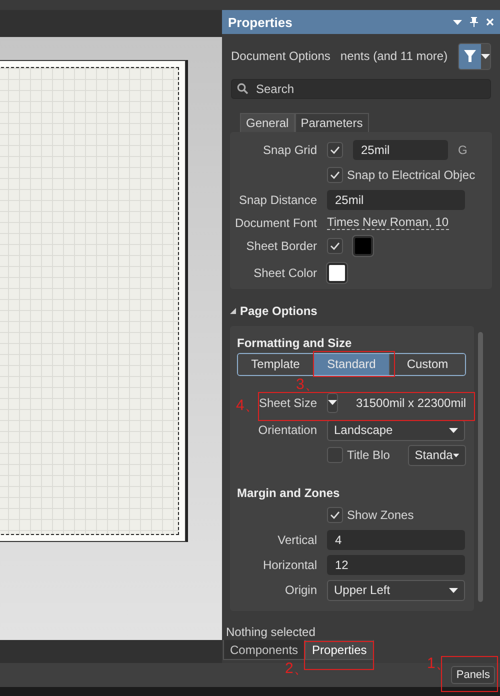  What do you see at coordinates (285, 273) in the screenshot?
I see `field-label: Sheet Color` at bounding box center [285, 273].